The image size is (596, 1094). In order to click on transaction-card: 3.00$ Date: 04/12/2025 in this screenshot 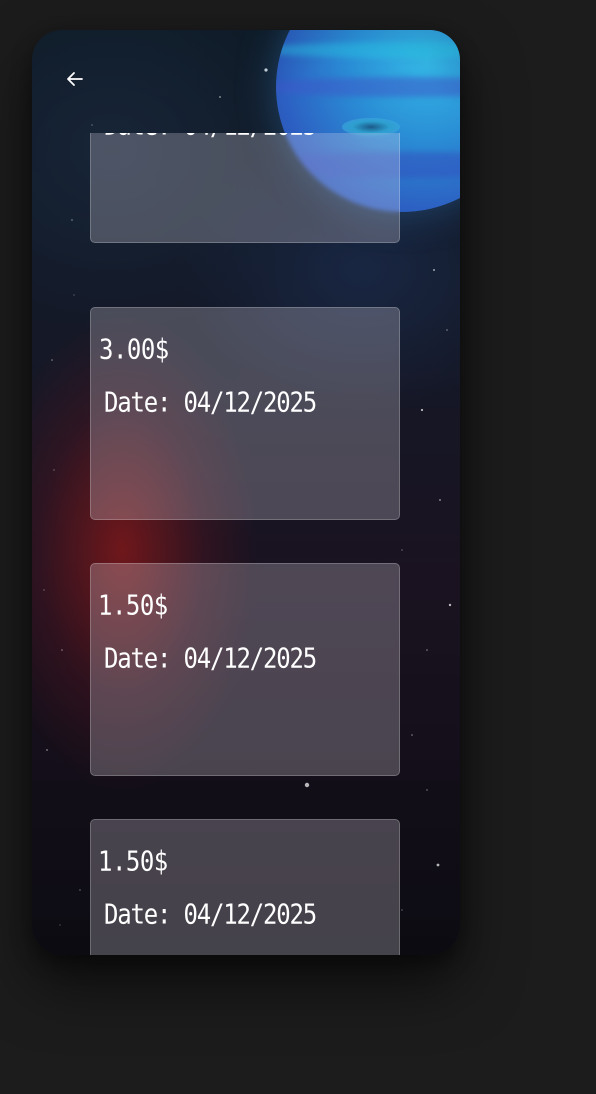, I will do `click(245, 413)`.